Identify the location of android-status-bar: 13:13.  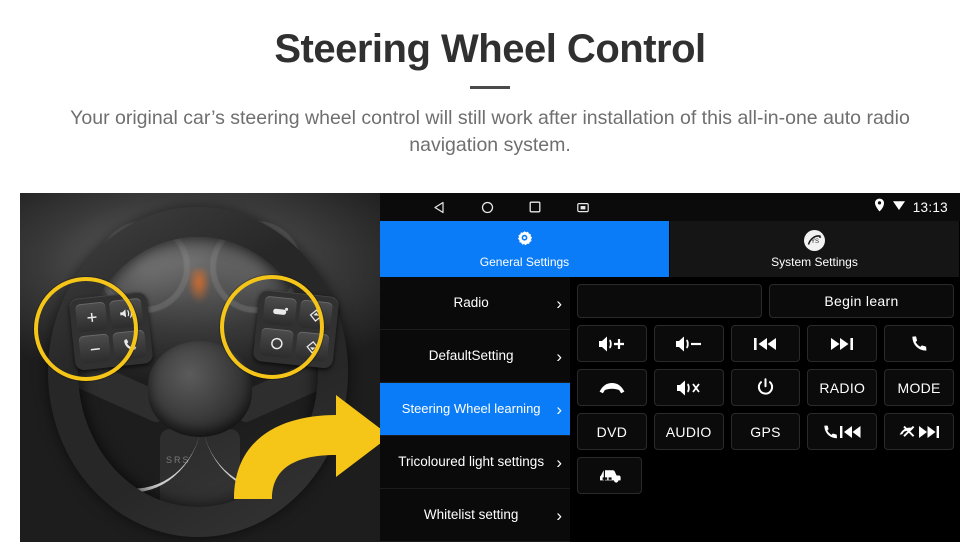
(670, 207).